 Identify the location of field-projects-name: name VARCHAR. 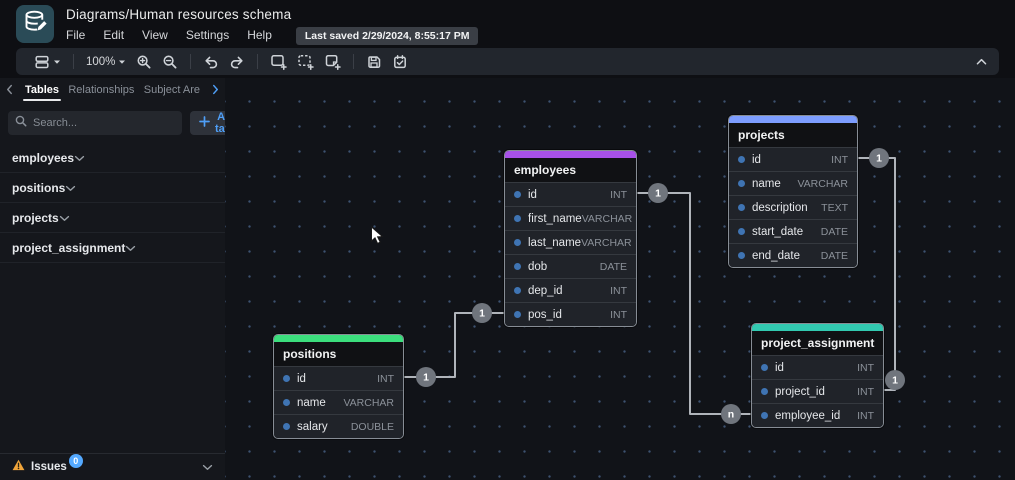
(793, 183).